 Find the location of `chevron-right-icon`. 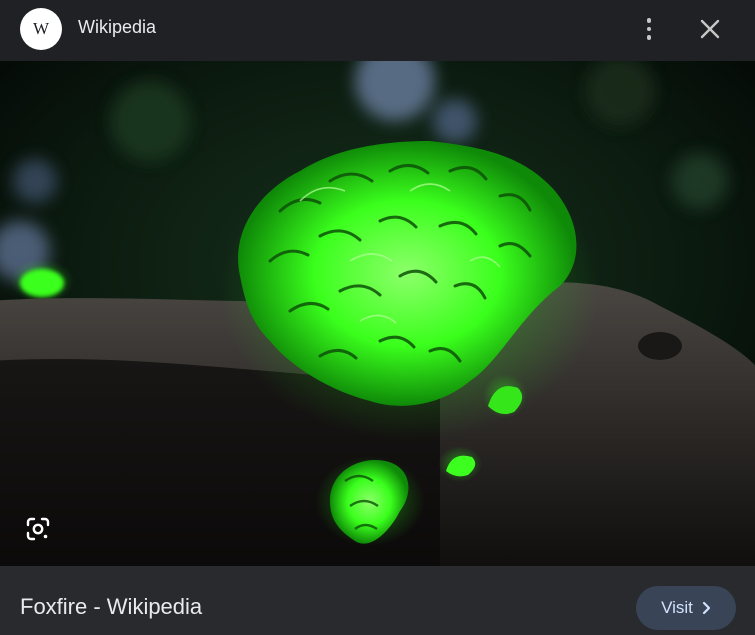

chevron-right-icon is located at coordinates (706, 608).